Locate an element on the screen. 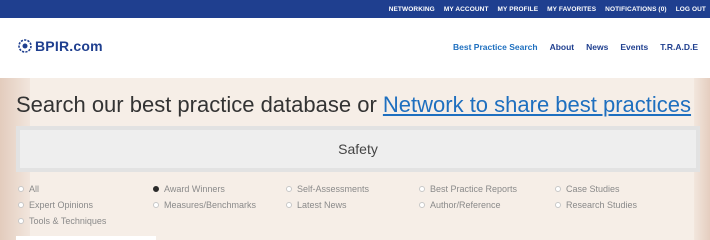  topbar-networking-link: NETWORKING is located at coordinates (412, 9).